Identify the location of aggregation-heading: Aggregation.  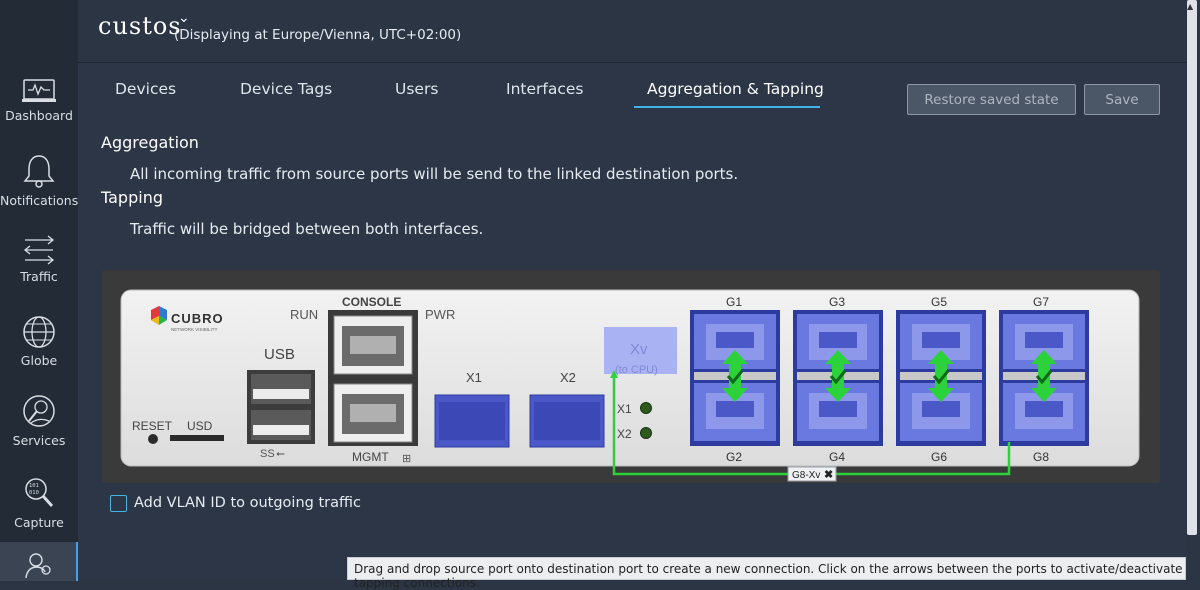
(150, 142).